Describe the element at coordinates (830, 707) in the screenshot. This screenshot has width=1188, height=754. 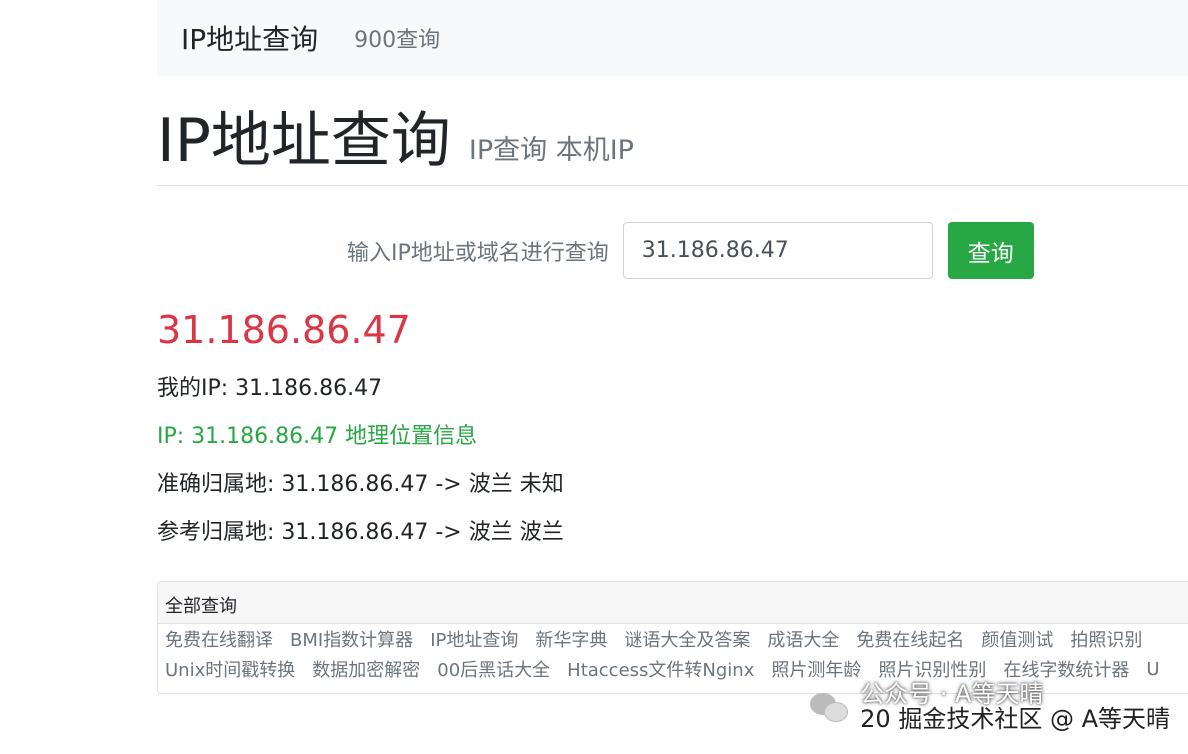
I see `wechat-icon` at that location.